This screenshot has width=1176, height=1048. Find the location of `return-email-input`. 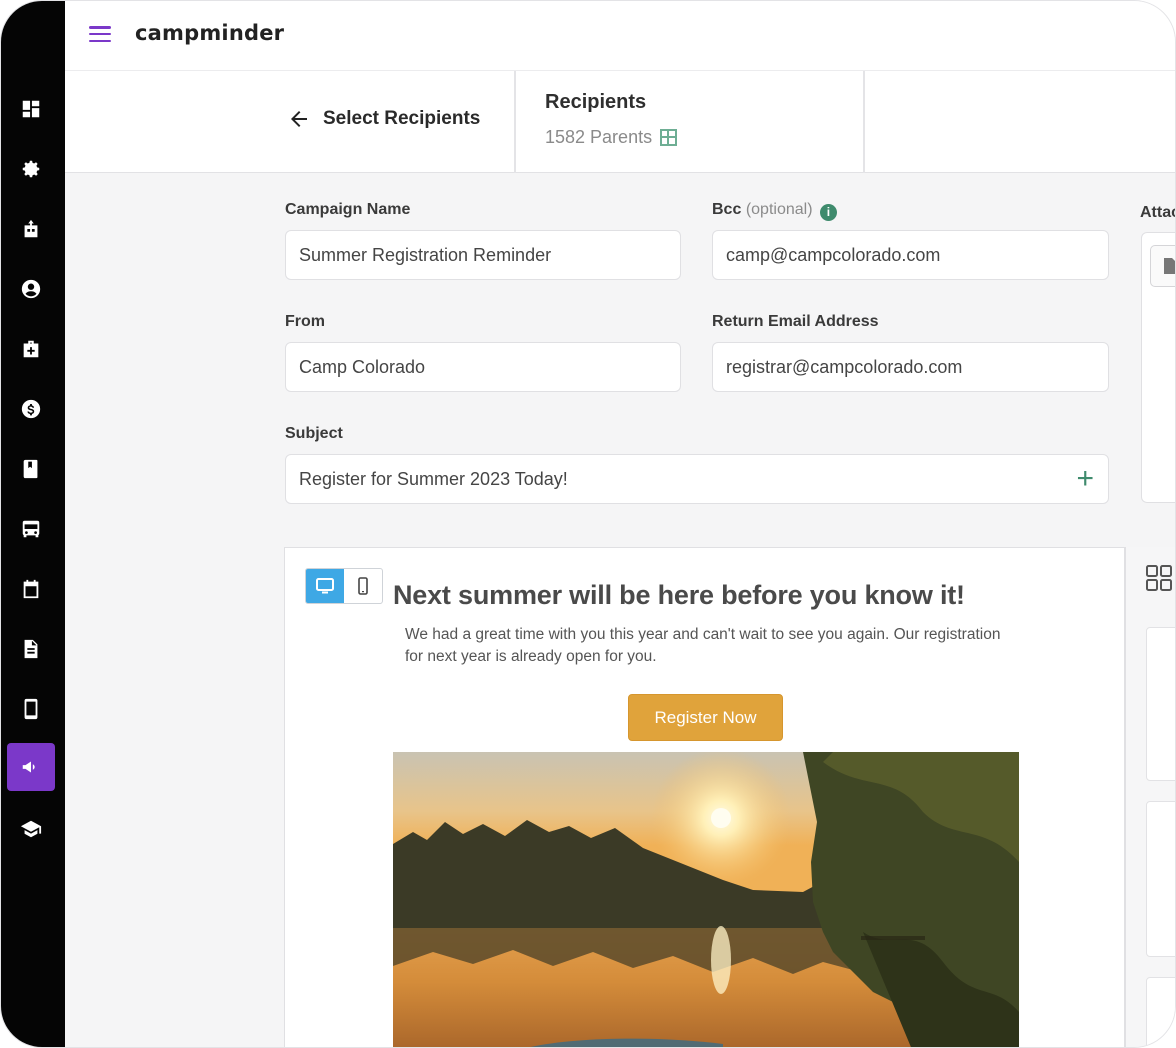

return-email-input is located at coordinates (910, 367).